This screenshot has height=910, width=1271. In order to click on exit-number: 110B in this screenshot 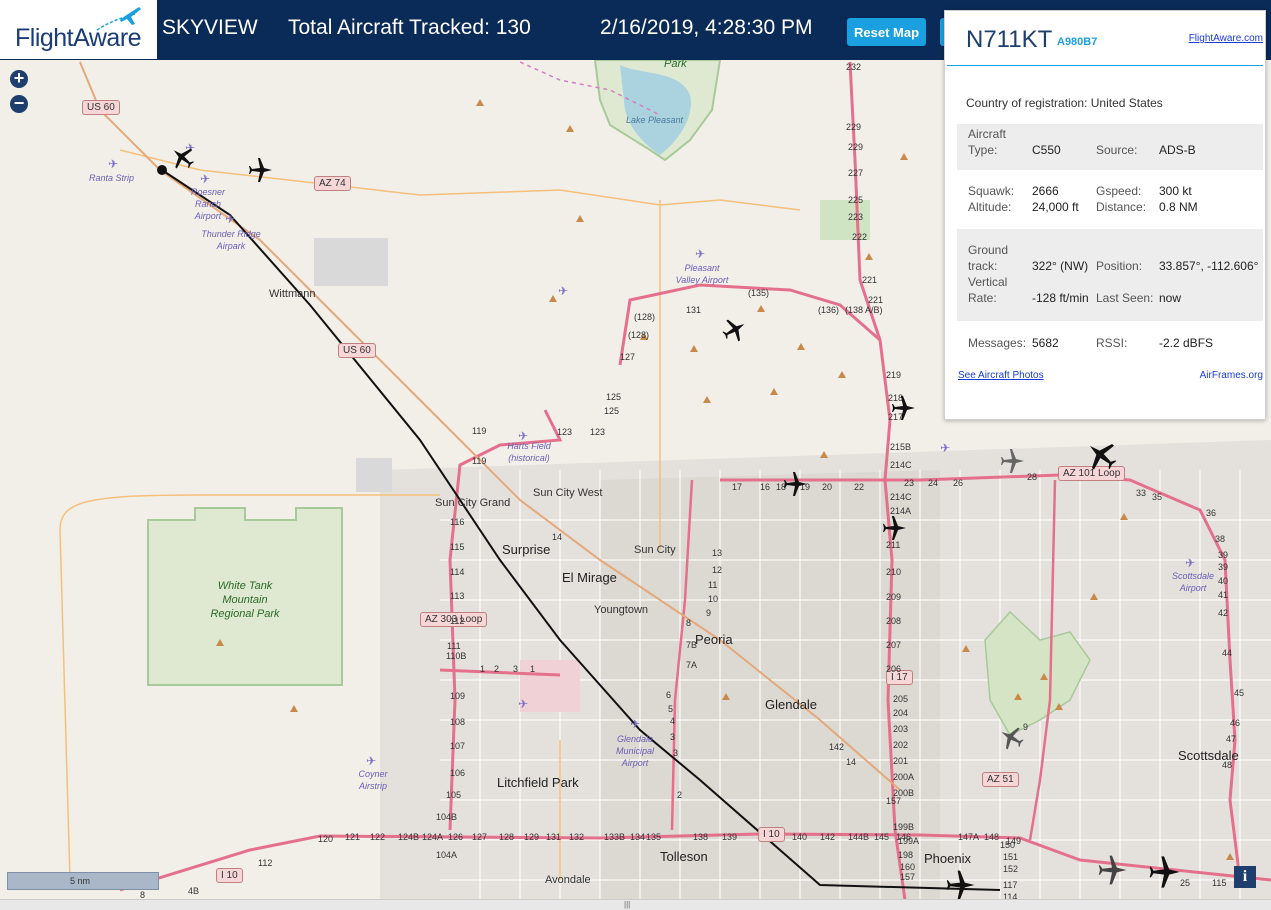, I will do `click(456, 656)`.